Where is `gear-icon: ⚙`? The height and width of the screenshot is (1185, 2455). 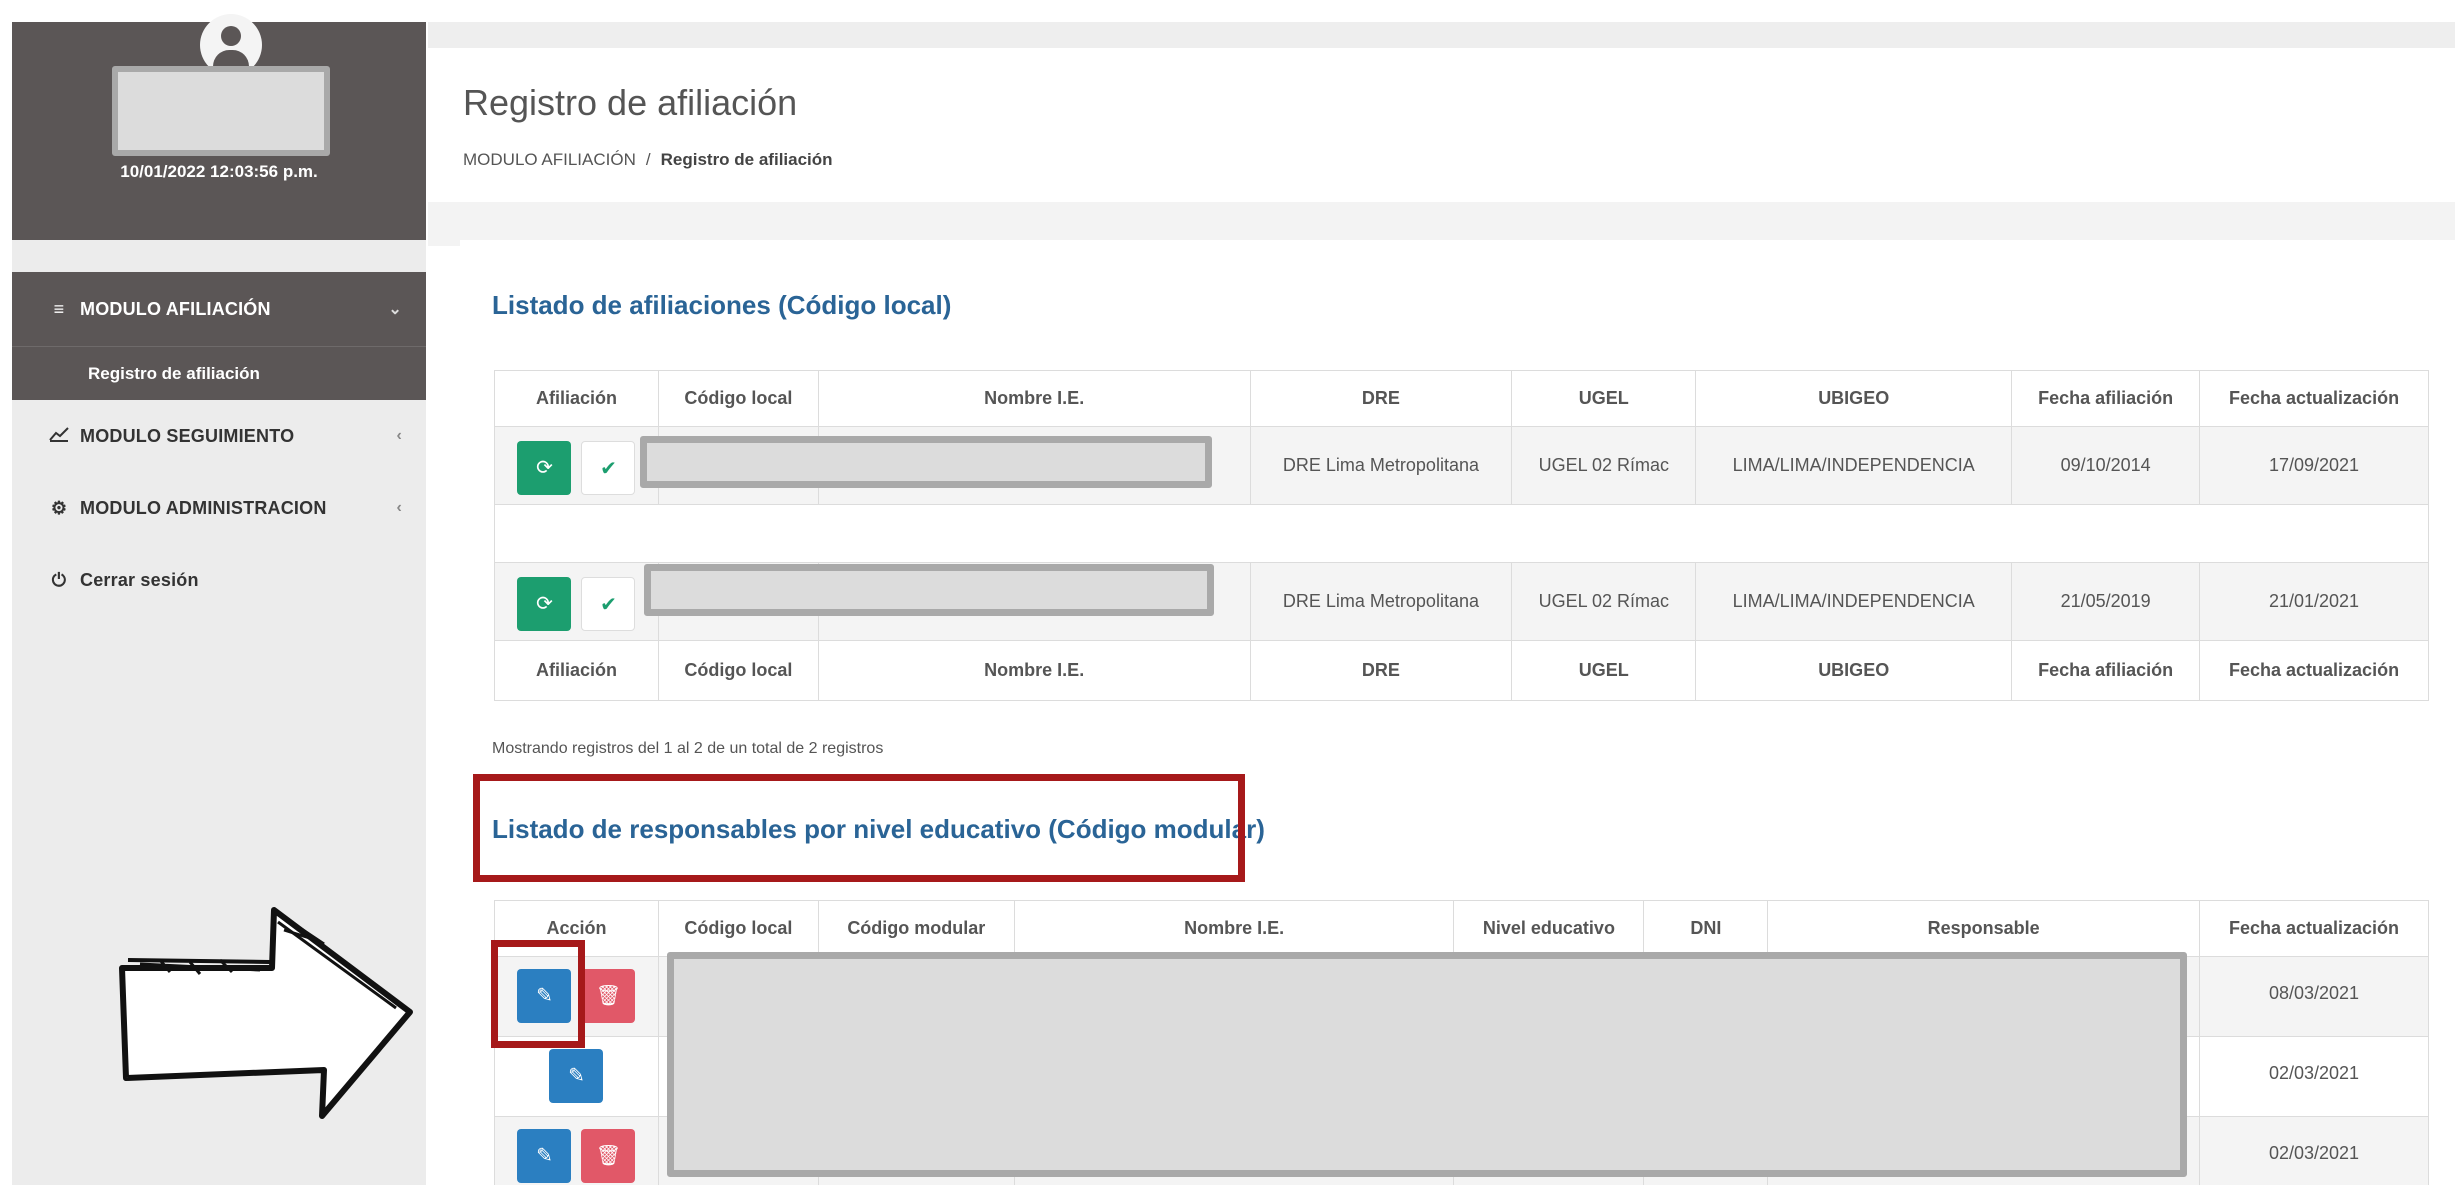 gear-icon: ⚙ is located at coordinates (59, 507).